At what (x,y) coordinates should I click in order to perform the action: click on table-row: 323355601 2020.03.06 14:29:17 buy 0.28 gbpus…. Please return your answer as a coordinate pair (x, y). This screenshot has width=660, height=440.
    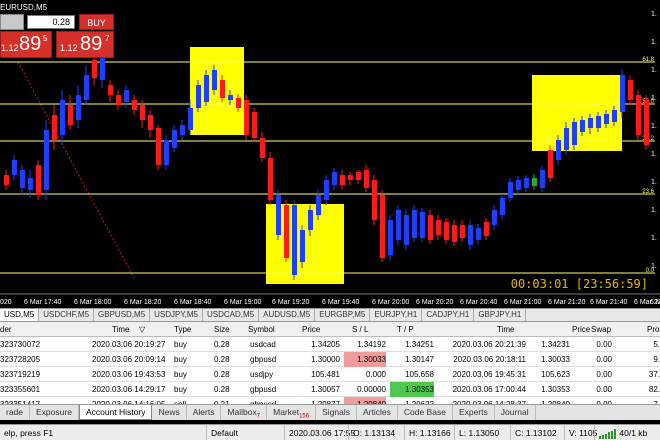
    Looking at the image, I should click on (330, 389).